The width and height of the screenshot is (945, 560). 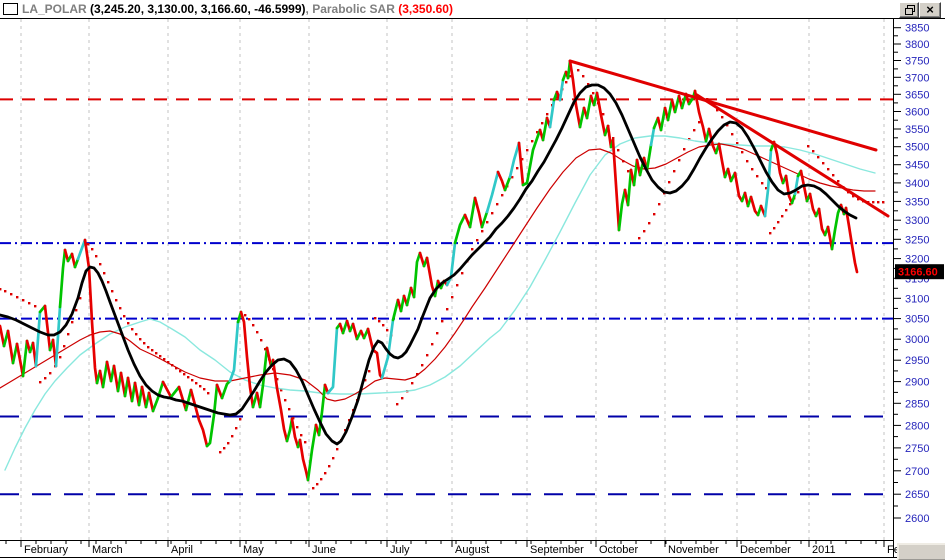 What do you see at coordinates (917, 240) in the screenshot?
I see `svg-text: 3250` at bounding box center [917, 240].